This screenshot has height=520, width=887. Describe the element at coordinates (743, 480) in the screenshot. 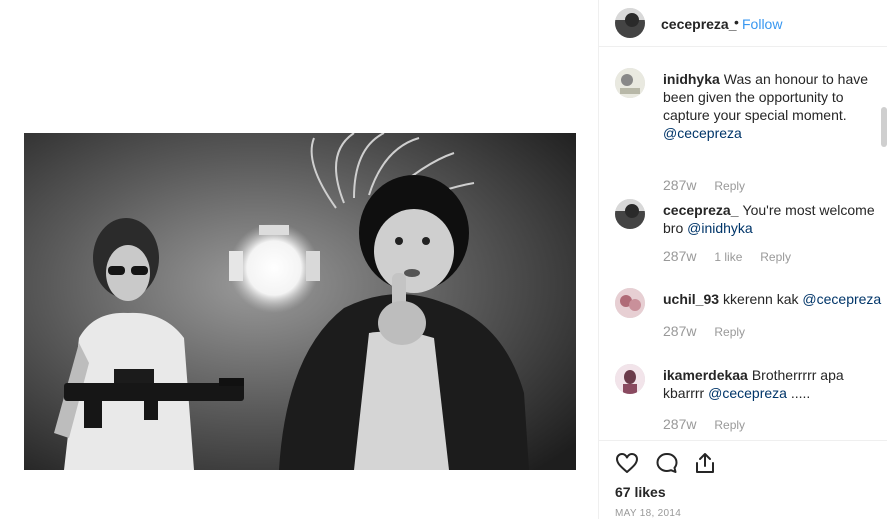

I see `post-actions: 67 likes MAY 18, 2014` at that location.